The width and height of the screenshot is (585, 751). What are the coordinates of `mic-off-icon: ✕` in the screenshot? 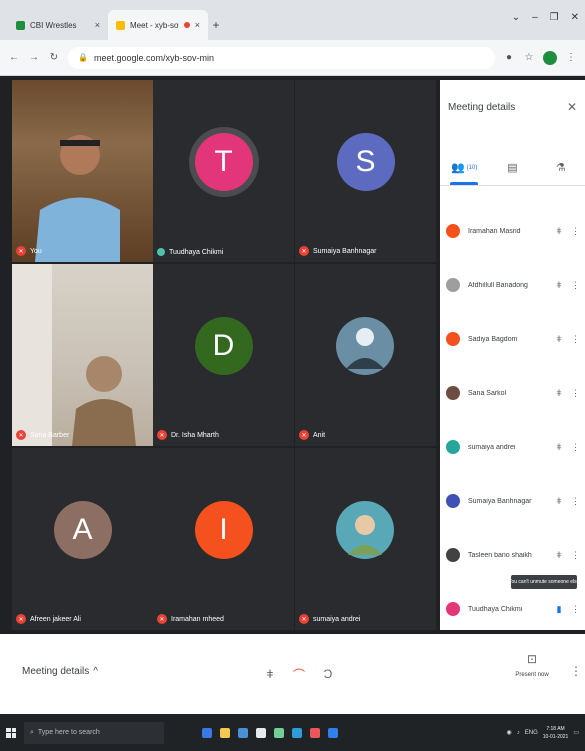 It's located at (162, 619).